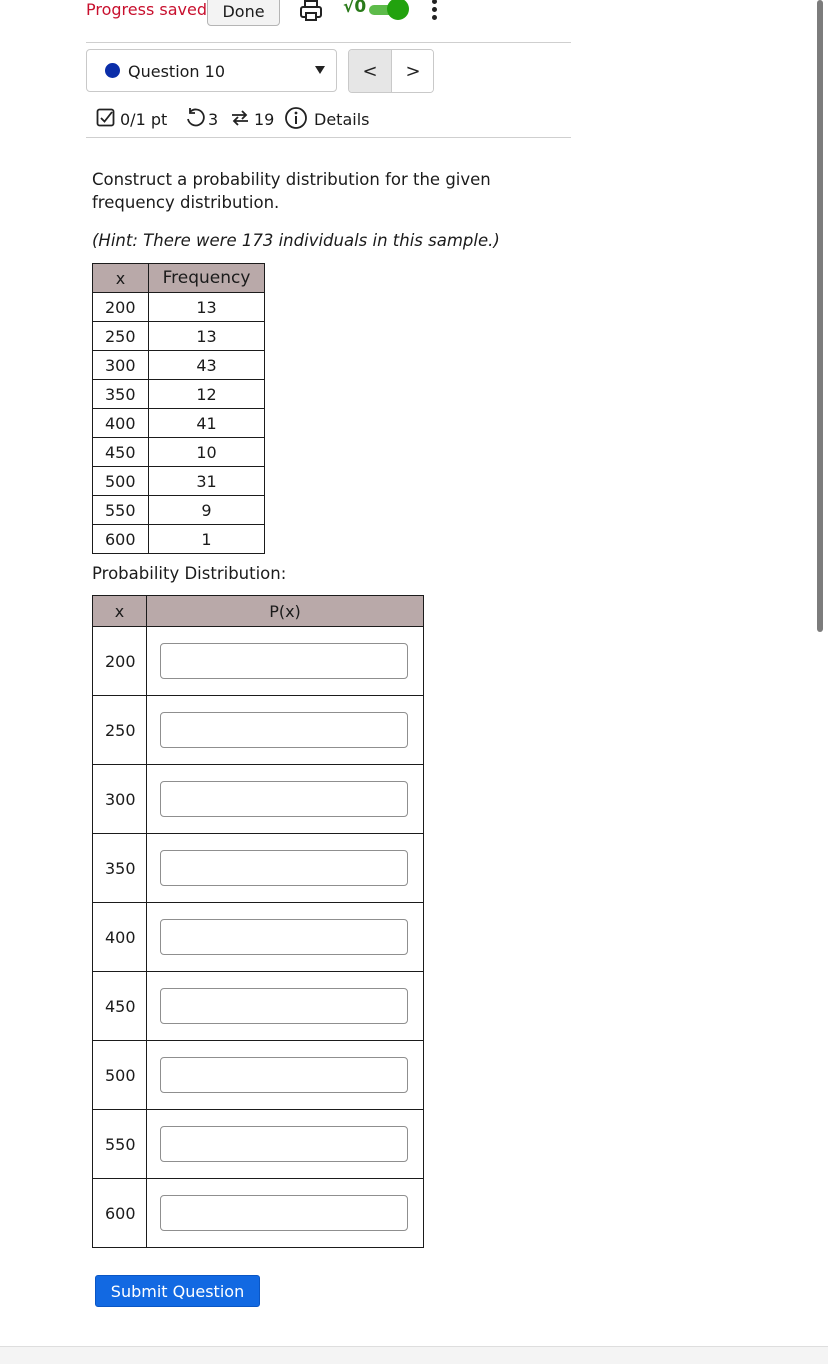  I want to click on table-row: 450, so click(258, 1006).